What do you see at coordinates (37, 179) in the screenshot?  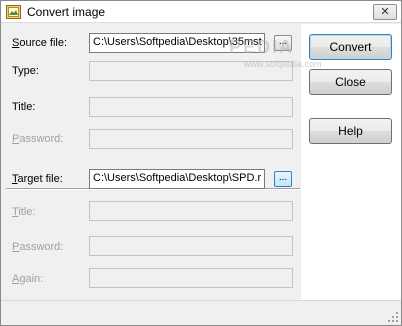 I see `target-file-label: Target file:` at bounding box center [37, 179].